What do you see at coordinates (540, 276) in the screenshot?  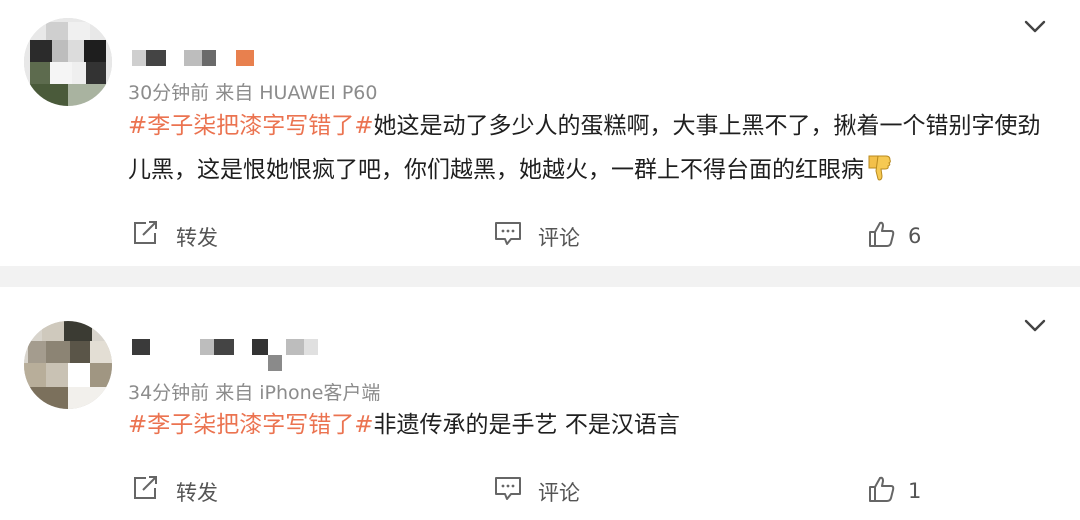 I see `post-divider` at bounding box center [540, 276].